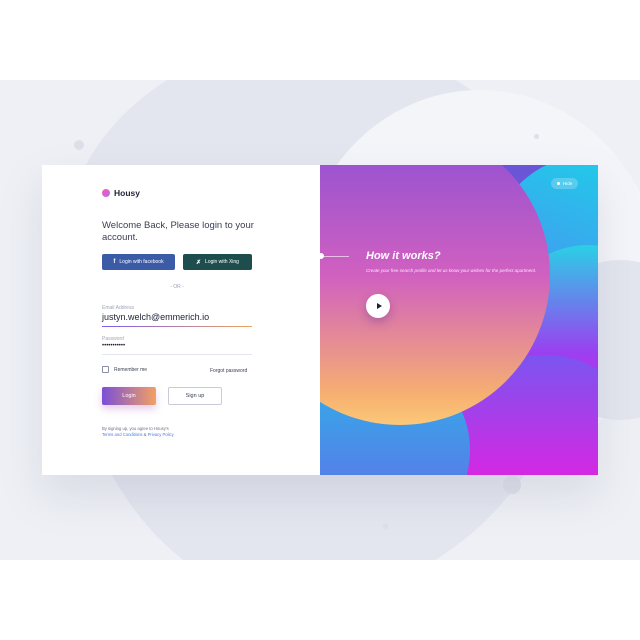  Describe the element at coordinates (403, 256) in the screenshot. I see `promo-title: How it works?` at that location.